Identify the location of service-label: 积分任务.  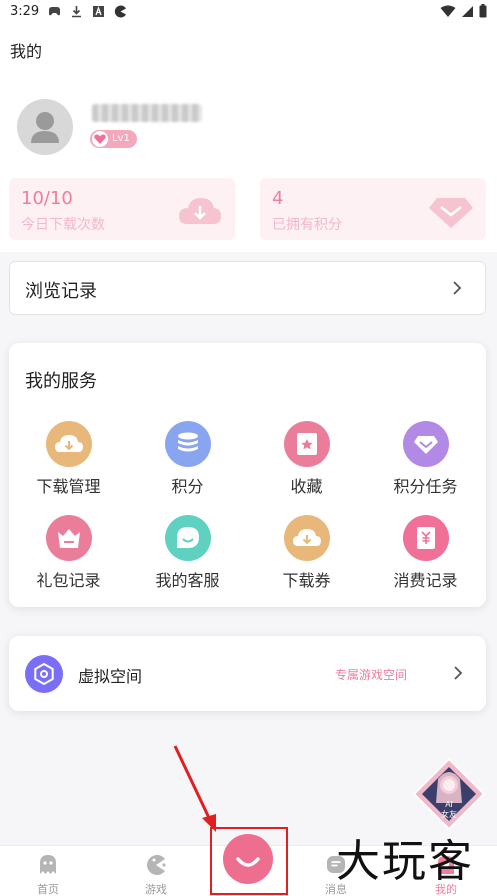
(425, 486).